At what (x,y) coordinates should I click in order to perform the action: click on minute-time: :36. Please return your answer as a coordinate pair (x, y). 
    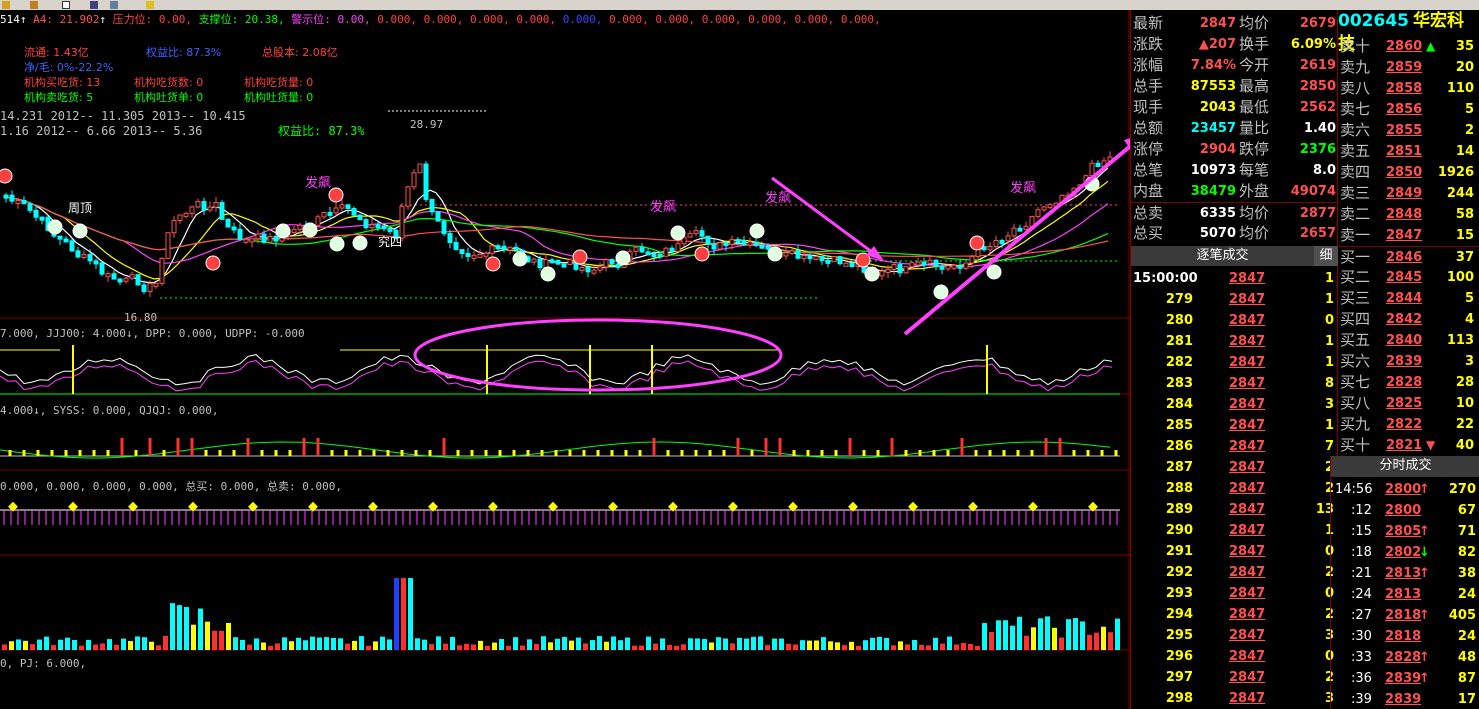
    Looking at the image, I should click on (1361, 678).